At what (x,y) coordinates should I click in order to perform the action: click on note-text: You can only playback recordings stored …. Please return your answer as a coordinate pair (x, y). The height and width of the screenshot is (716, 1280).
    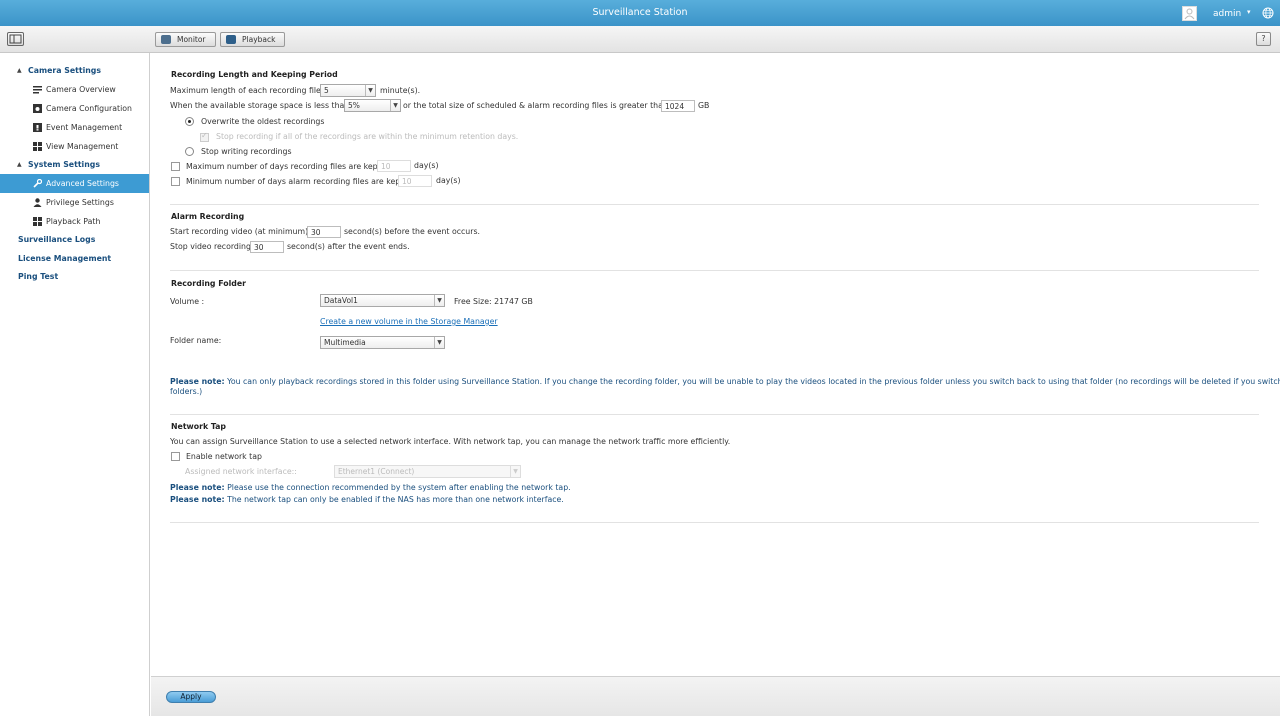
    Looking at the image, I should click on (752, 381).